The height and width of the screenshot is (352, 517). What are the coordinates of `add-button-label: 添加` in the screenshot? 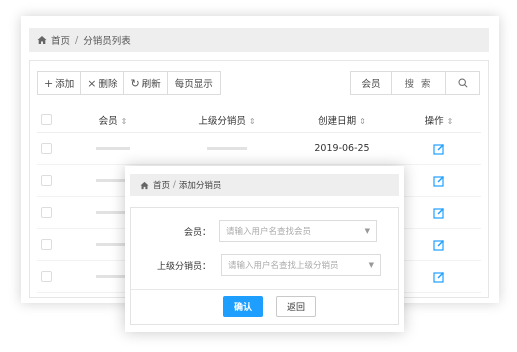 It's located at (65, 84).